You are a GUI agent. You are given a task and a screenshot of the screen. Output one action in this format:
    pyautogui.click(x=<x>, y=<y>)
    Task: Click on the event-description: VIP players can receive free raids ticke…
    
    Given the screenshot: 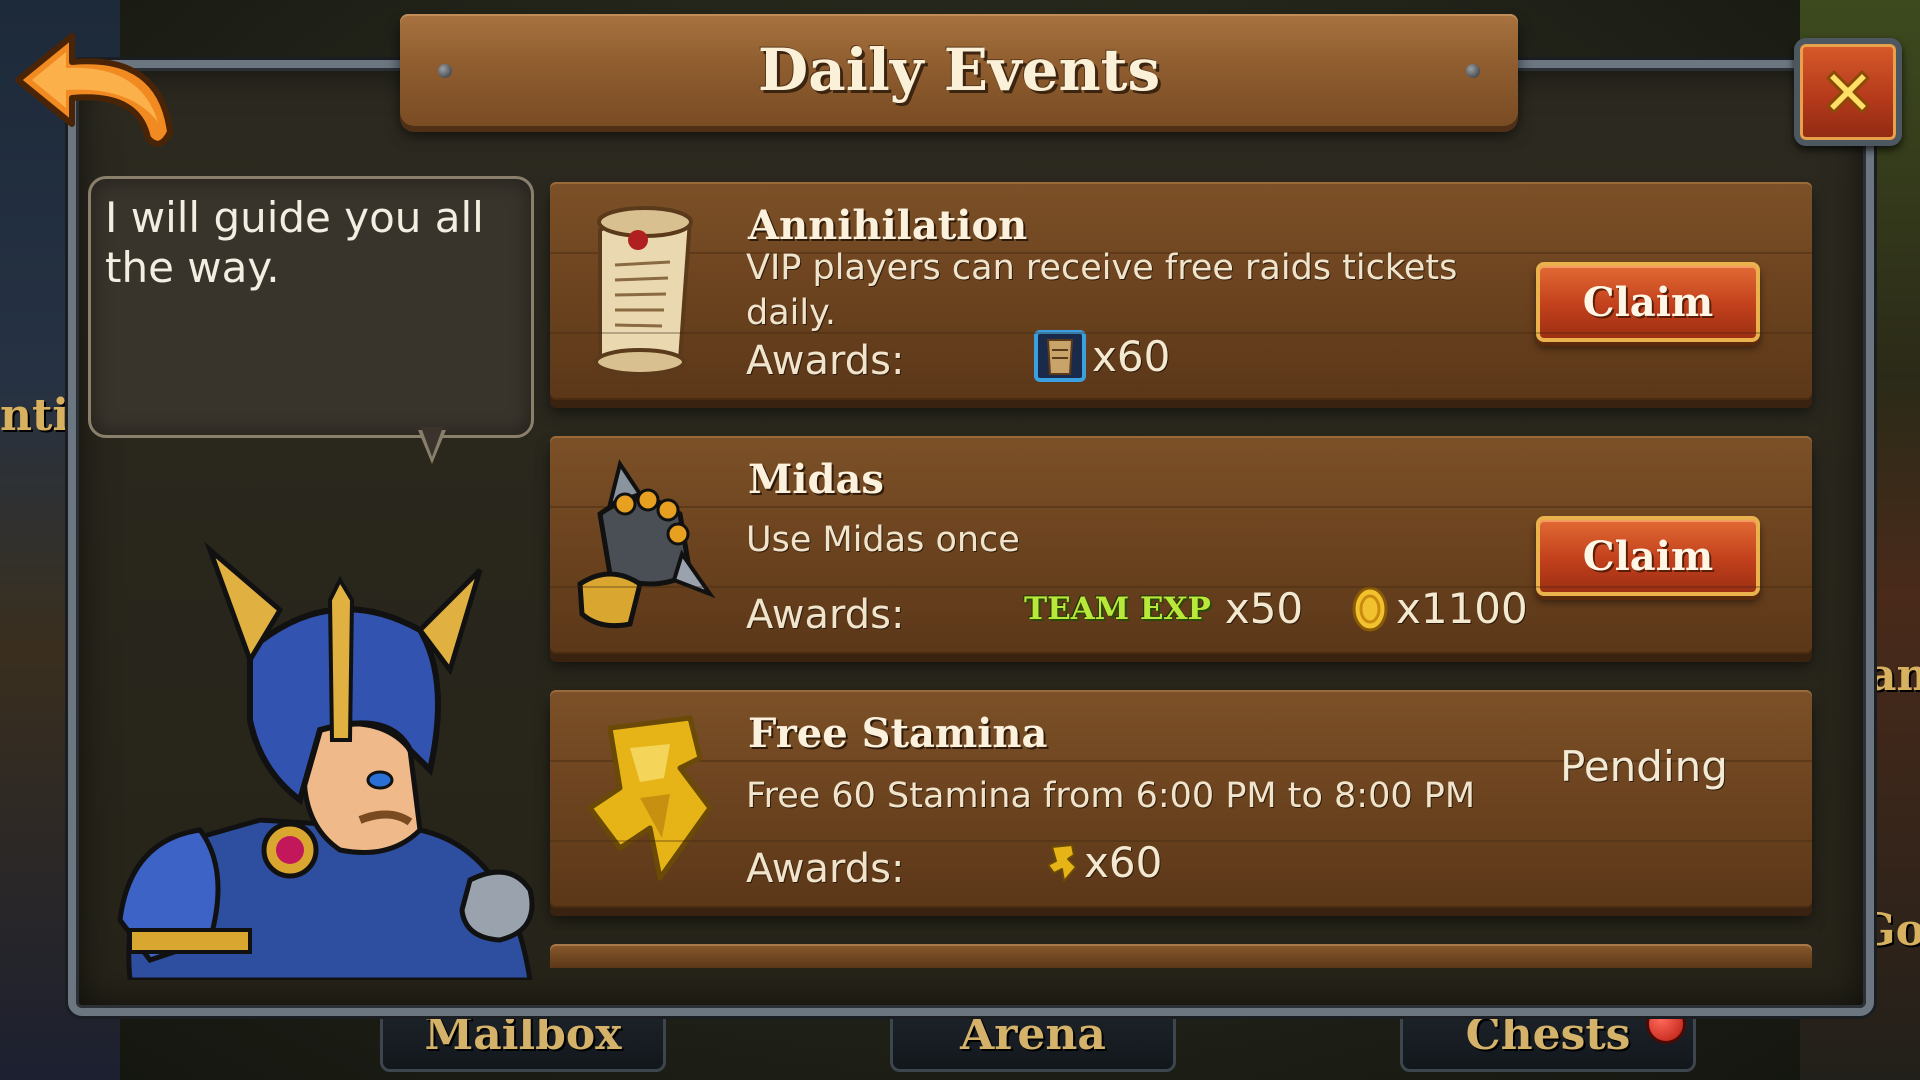 What is the action you would take?
    pyautogui.click(x=1102, y=290)
    